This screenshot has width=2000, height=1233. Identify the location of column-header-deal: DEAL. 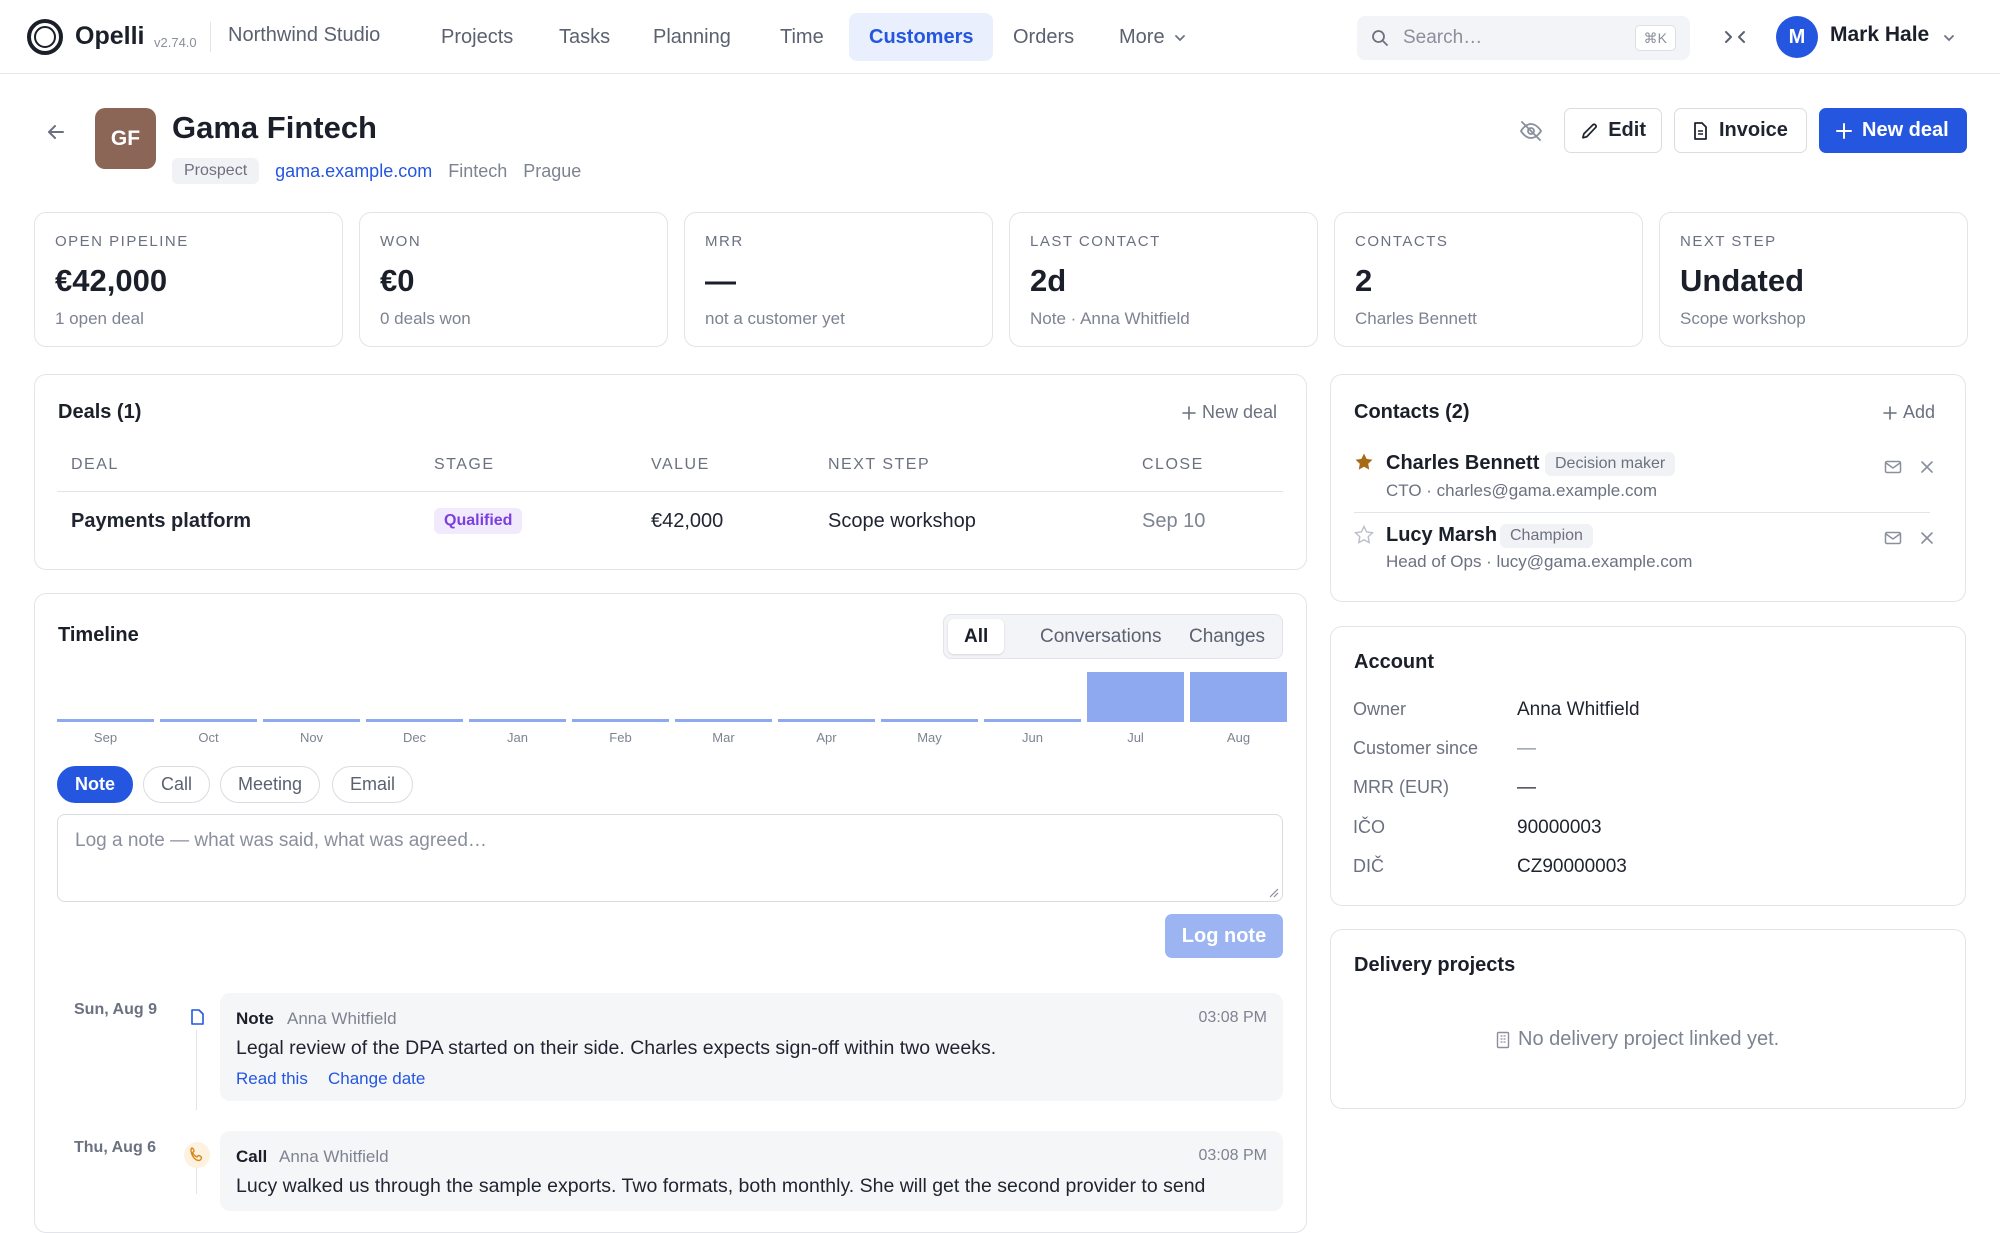
(95, 465).